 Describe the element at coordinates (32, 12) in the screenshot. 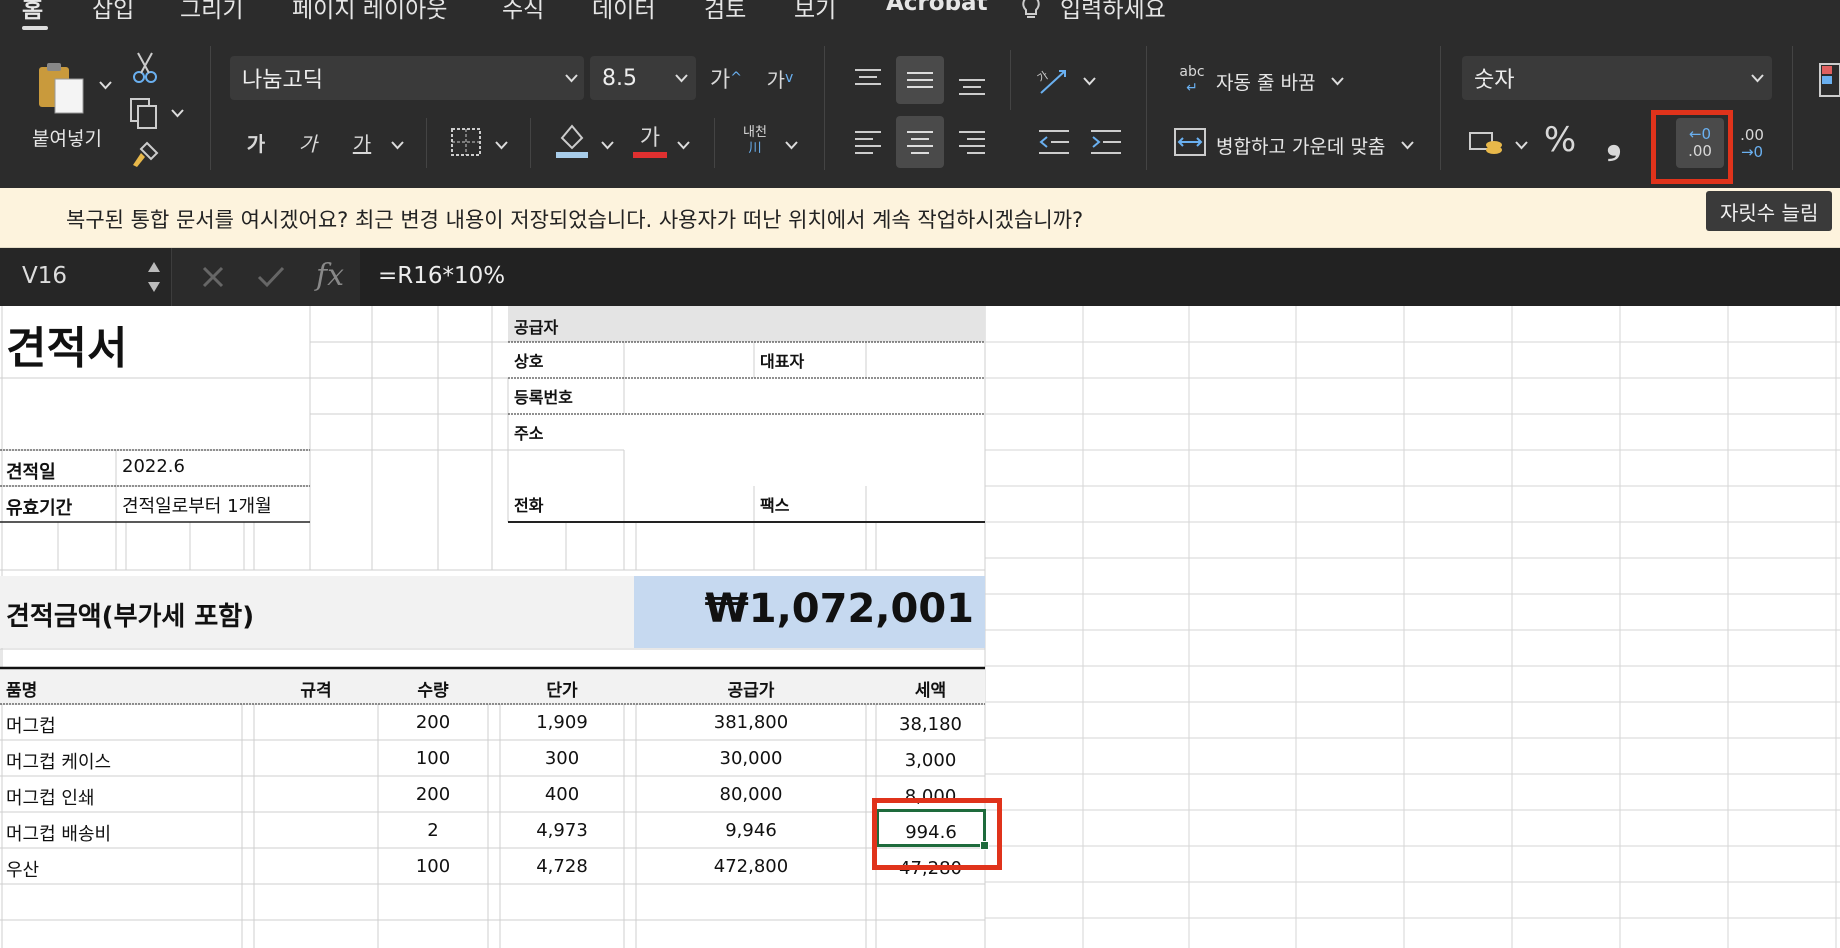

I see `tab-home: 홈` at that location.